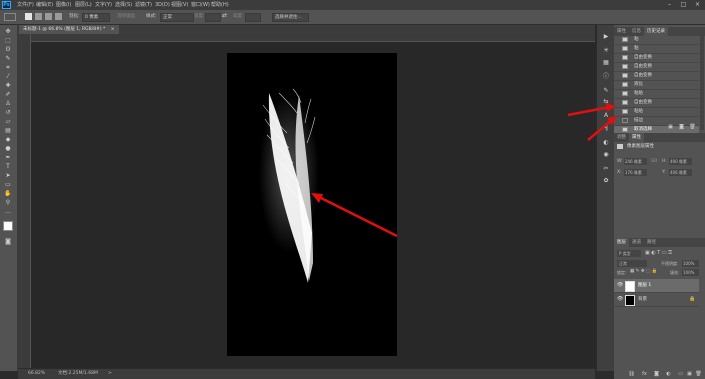 The image size is (705, 379). I want to click on hand-tool-icon: ✋, so click(8, 194).